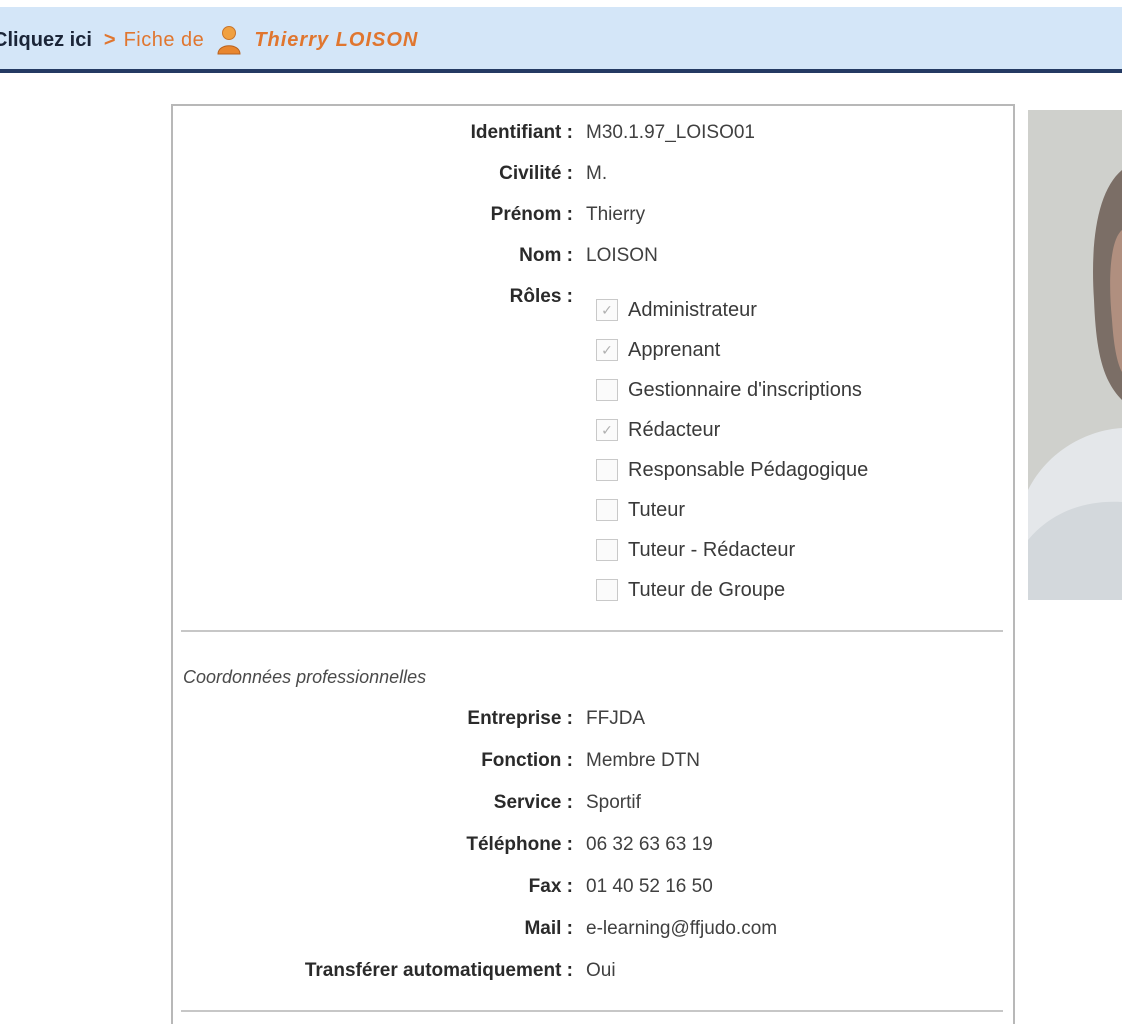 The width and height of the screenshot is (1122, 1024). I want to click on telephone-value: 06 32 63 63 19, so click(649, 844).